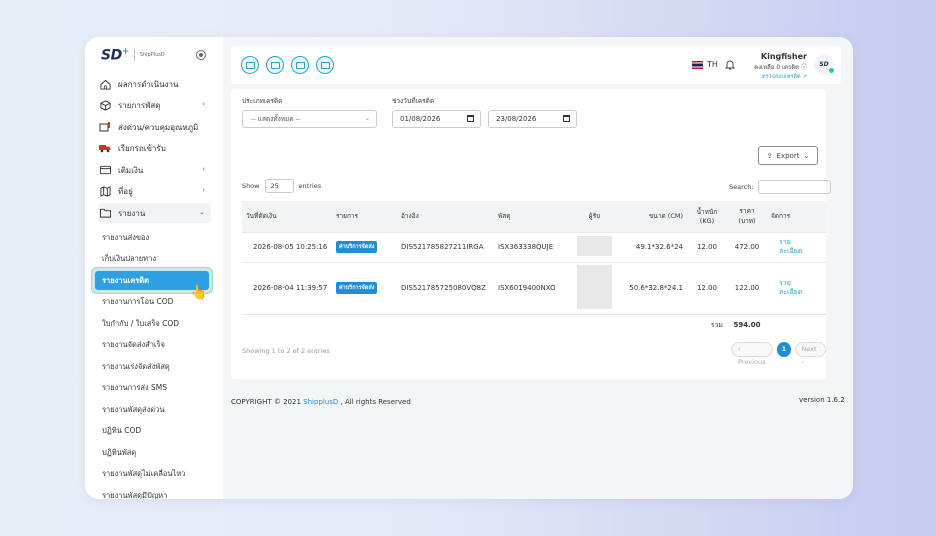  Describe the element at coordinates (137, 302) in the screenshot. I see `report-cod-transfer: รายงานการโอน COD` at that location.